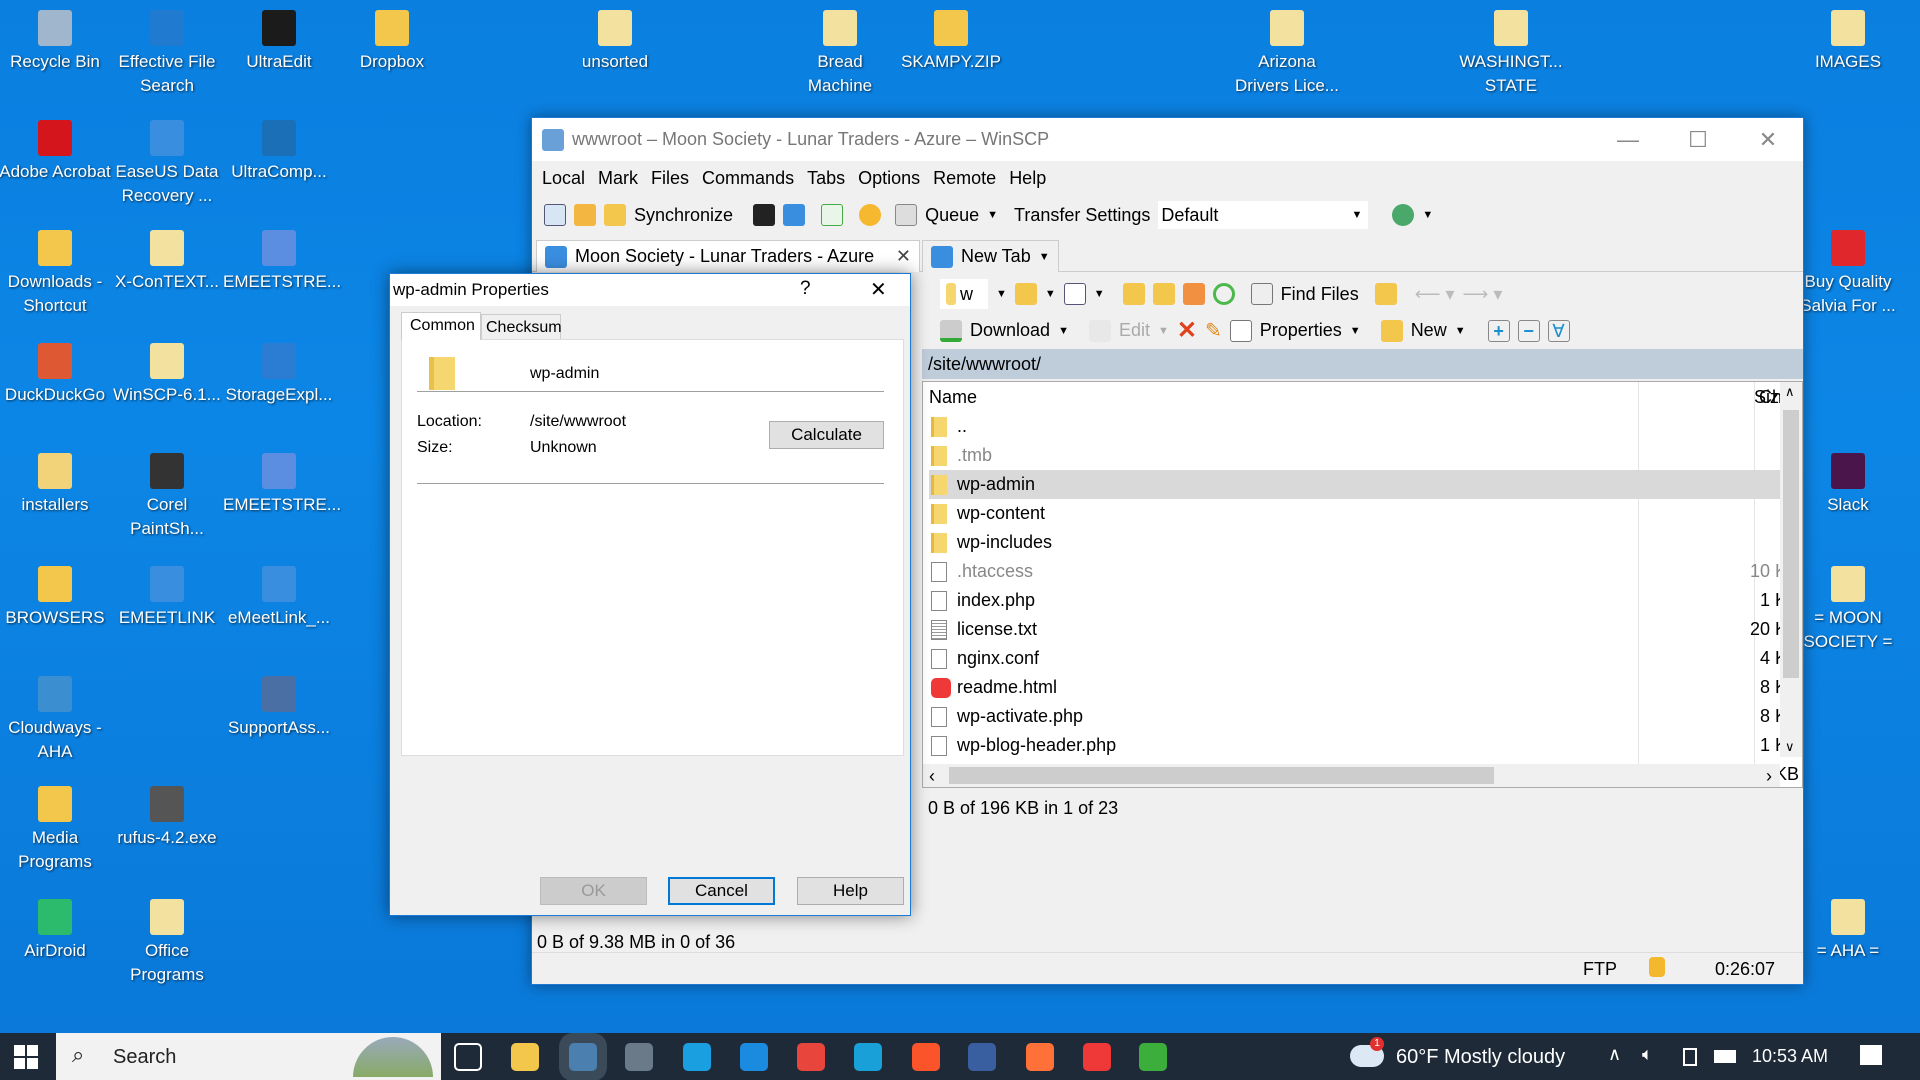 The height and width of the screenshot is (1080, 1920). Describe the element at coordinates (826, 435) in the screenshot. I see `calculate-button: Calculate` at that location.